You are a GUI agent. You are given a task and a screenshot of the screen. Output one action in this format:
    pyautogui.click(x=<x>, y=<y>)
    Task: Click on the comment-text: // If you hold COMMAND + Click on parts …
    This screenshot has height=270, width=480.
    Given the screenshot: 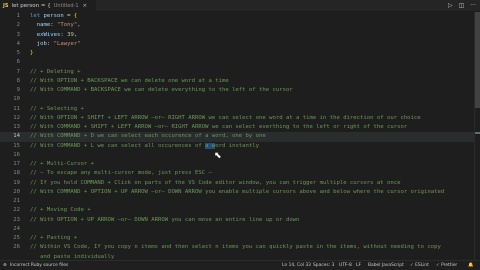 What is the action you would take?
    pyautogui.click(x=215, y=183)
    